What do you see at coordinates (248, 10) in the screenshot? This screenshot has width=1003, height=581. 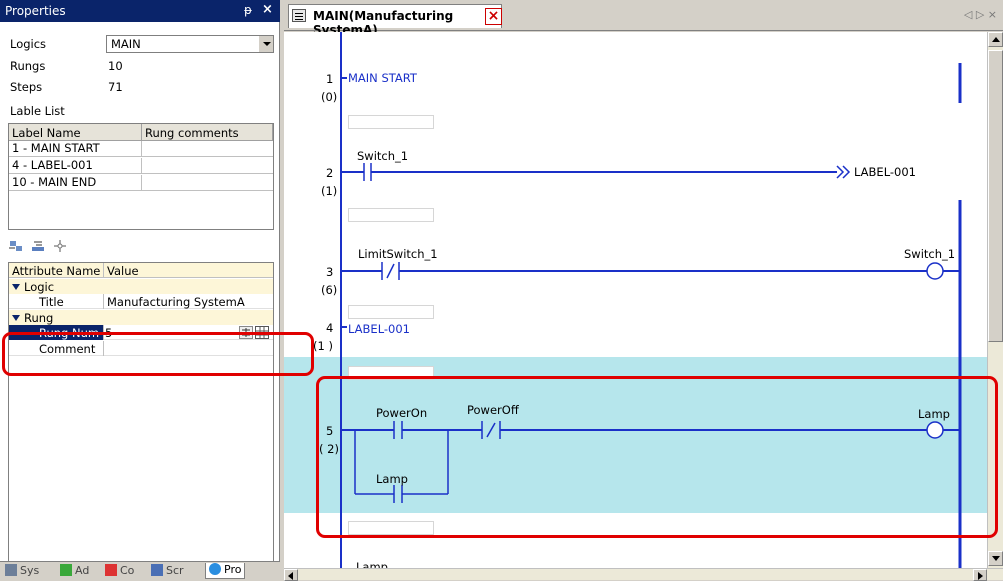 I see `pin-icon: ᵽ` at bounding box center [248, 10].